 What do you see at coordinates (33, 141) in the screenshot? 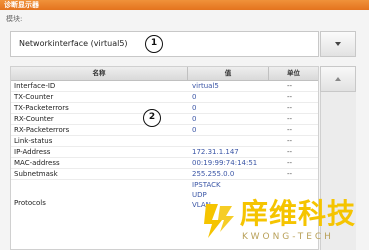
I see `row-name: Link-status` at bounding box center [33, 141].